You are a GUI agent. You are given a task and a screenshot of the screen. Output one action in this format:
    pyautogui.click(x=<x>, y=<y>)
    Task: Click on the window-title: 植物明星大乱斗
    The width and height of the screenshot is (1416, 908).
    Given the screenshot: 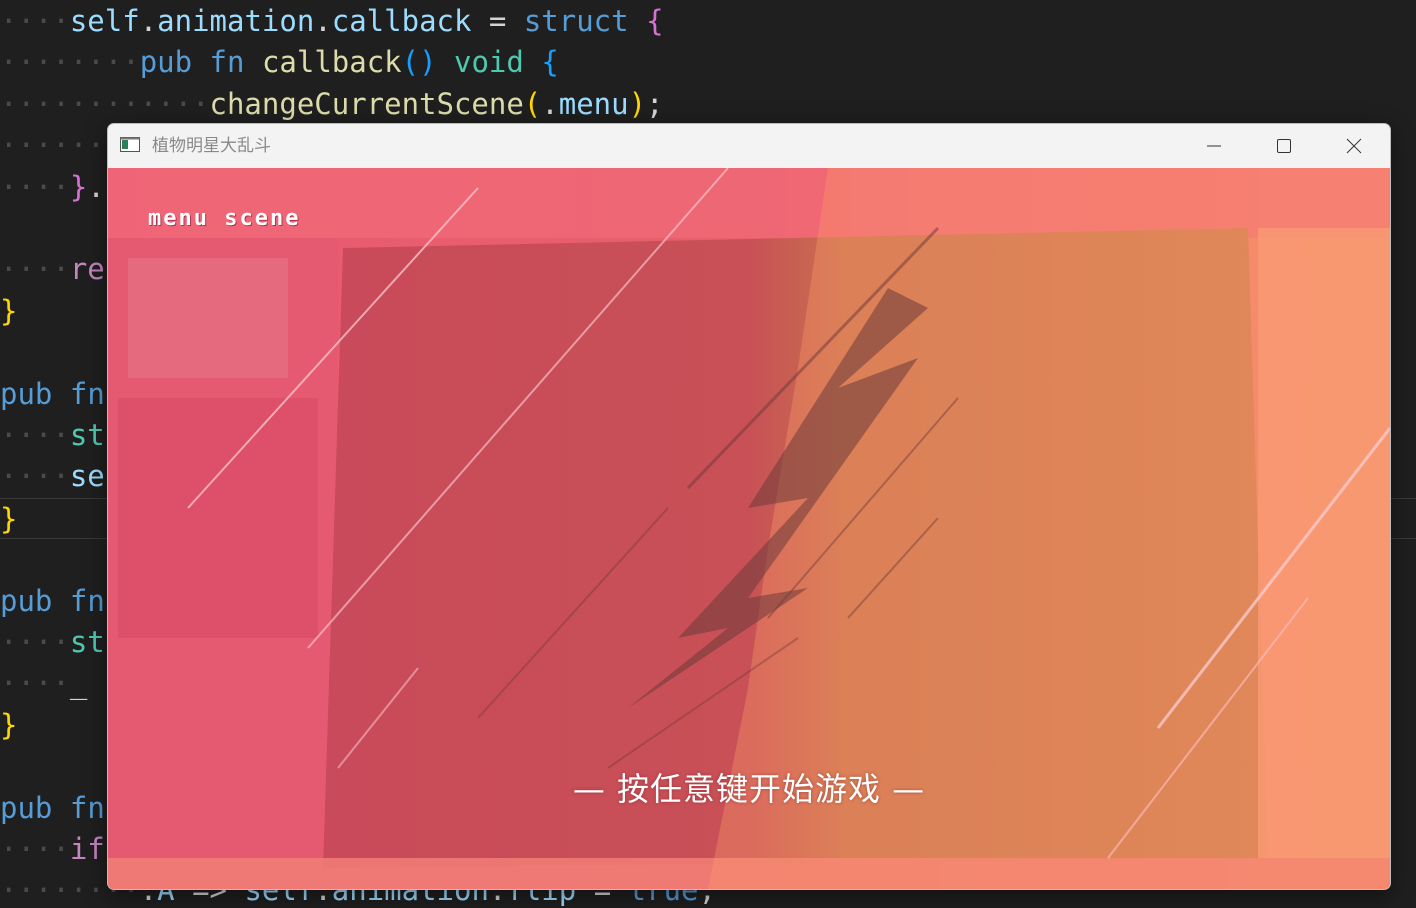 What is the action you would take?
    pyautogui.click(x=211, y=146)
    